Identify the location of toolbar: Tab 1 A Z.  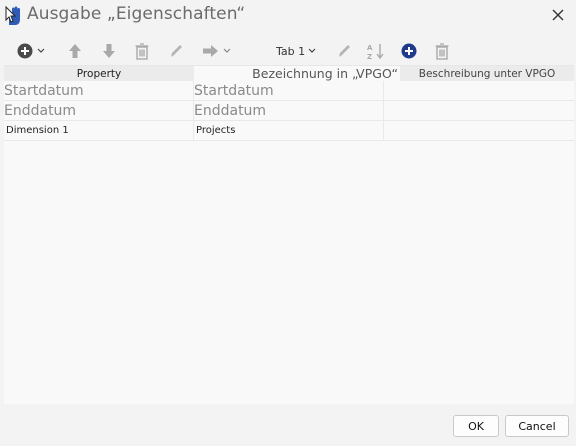
(290, 51).